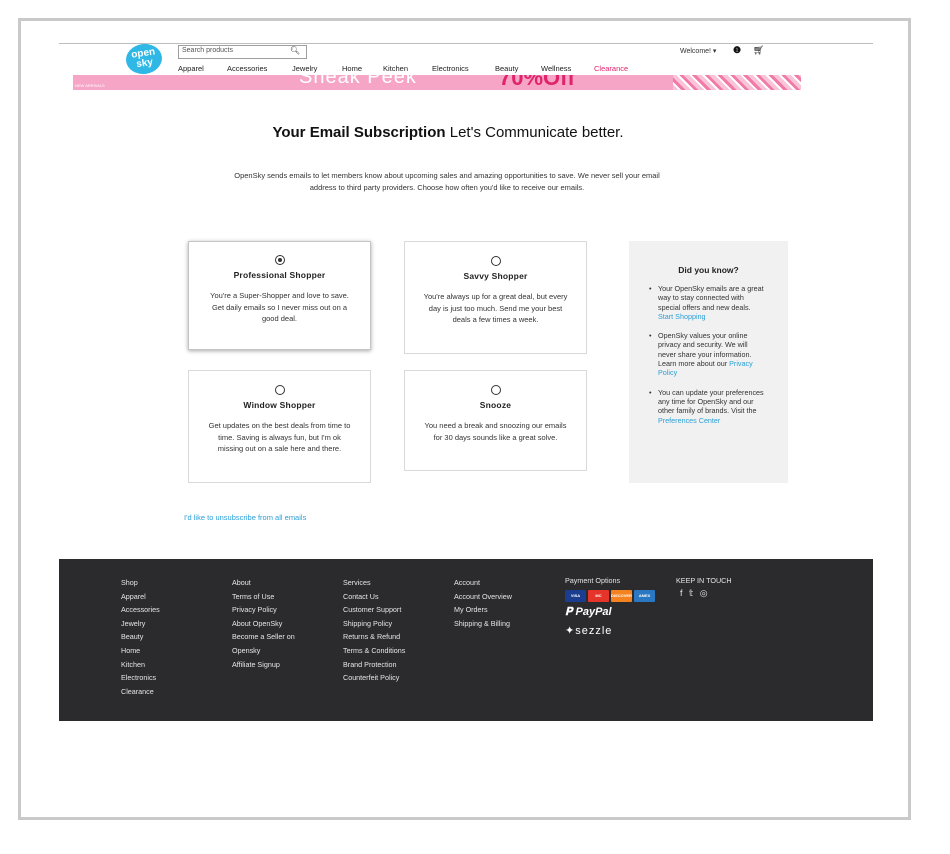 Image resolution: width=950 pixels, height=854 pixels. I want to click on footer-link: Beauty, so click(140, 637).